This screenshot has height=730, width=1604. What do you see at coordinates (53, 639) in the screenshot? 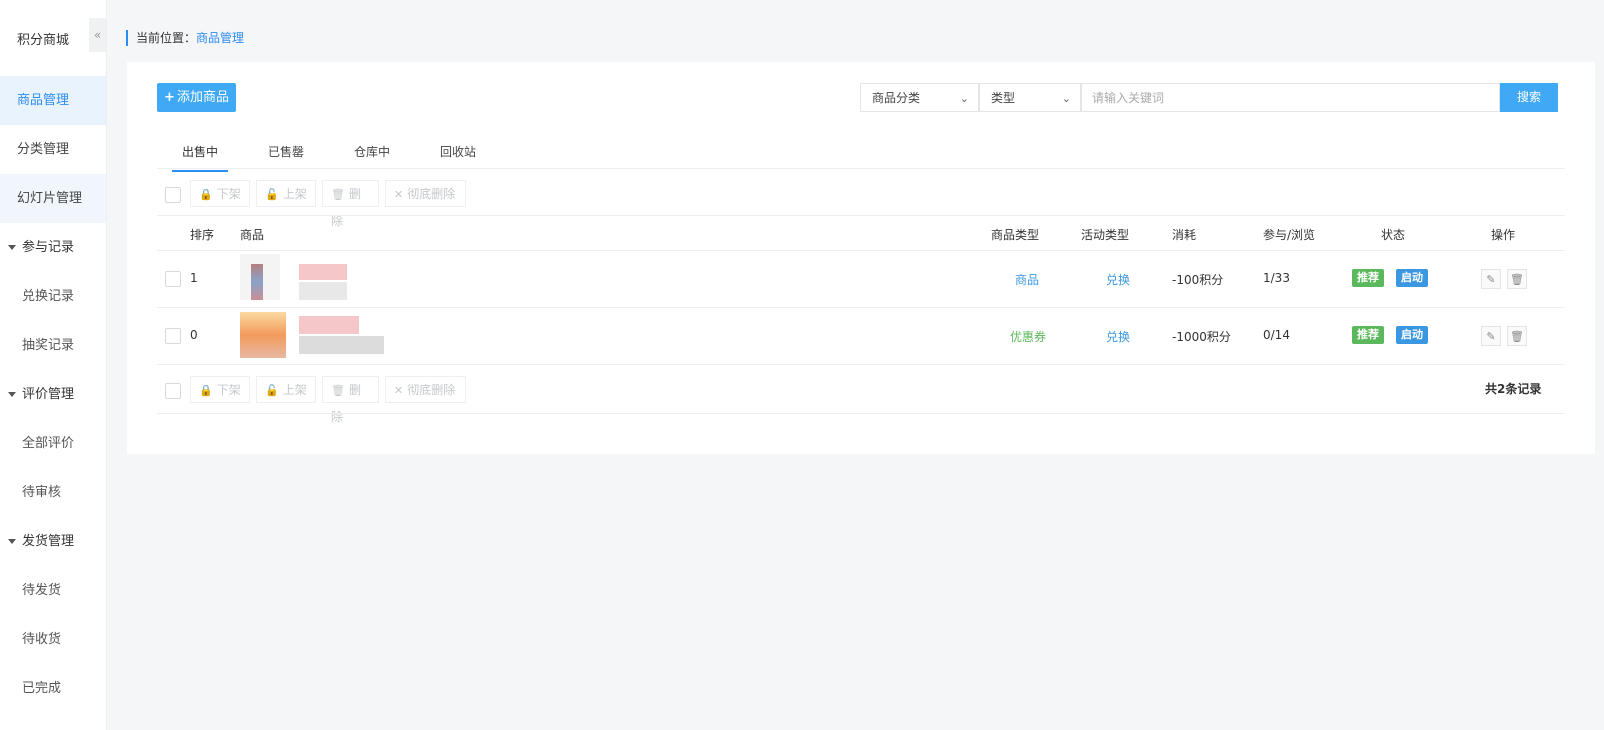
I see `sidebar-item-to-receive: 待收货` at bounding box center [53, 639].